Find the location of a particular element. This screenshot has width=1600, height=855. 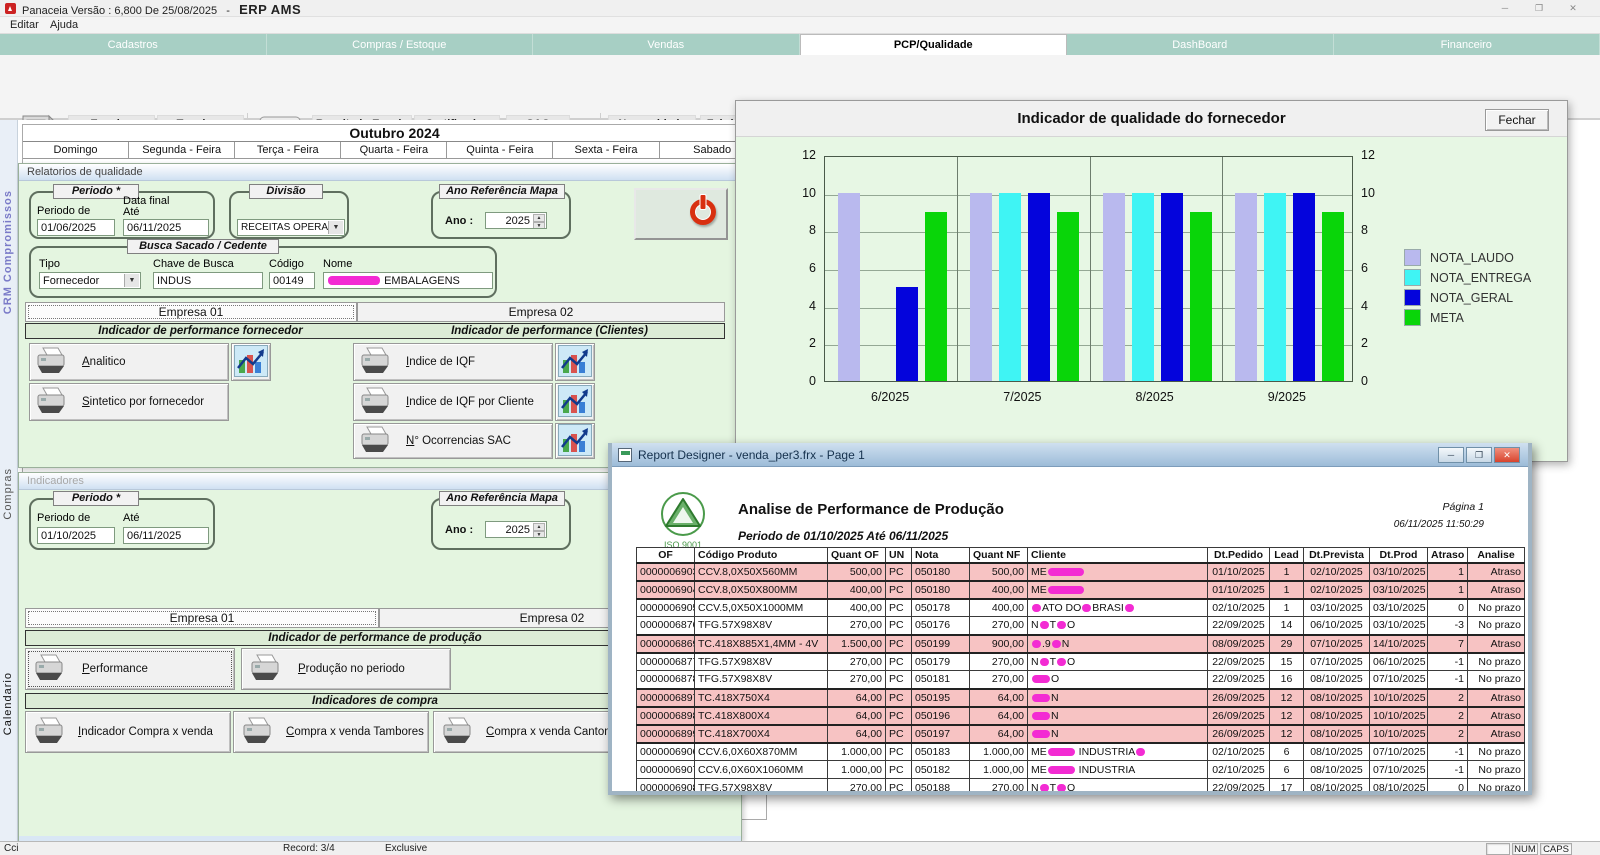

fechar-button: Fechar is located at coordinates (1517, 120).